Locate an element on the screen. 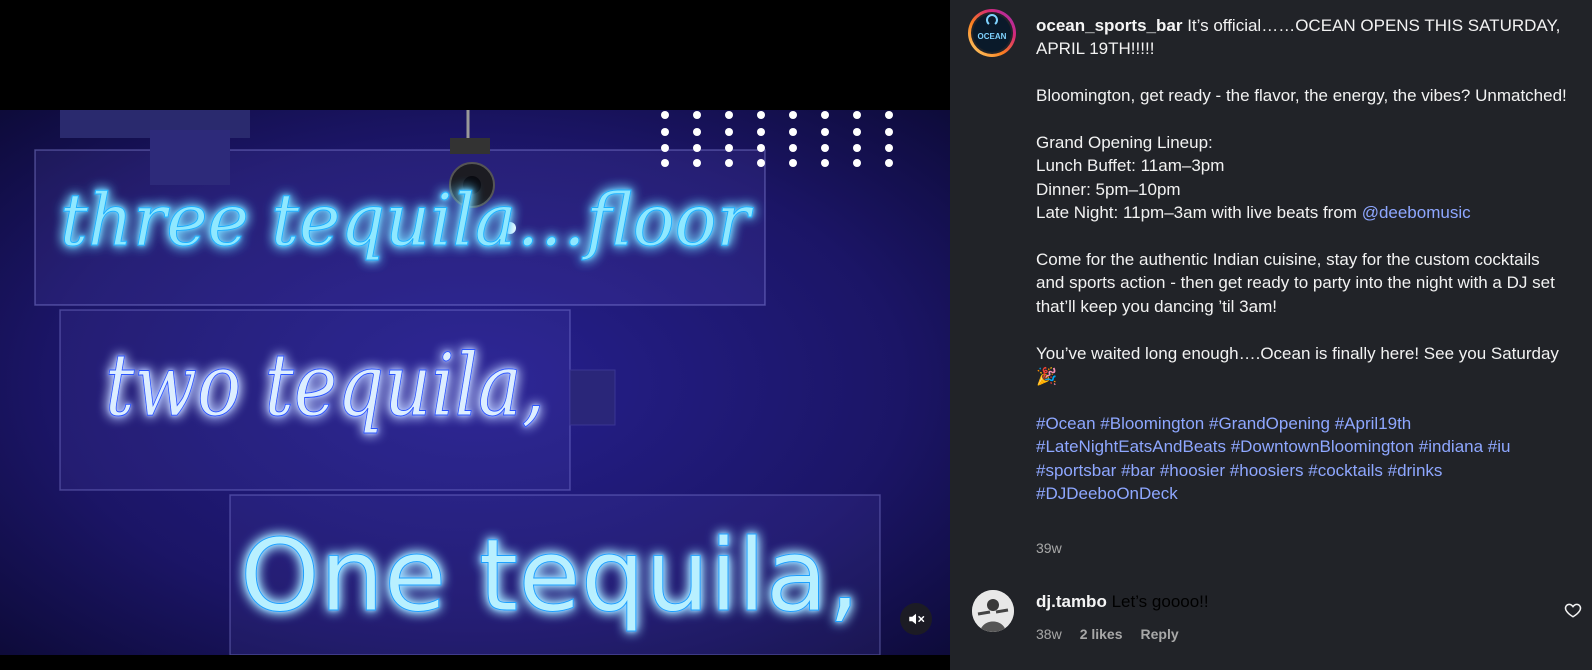 The height and width of the screenshot is (670, 1592). hashtag-link: #sportsbar is located at coordinates (1076, 470).